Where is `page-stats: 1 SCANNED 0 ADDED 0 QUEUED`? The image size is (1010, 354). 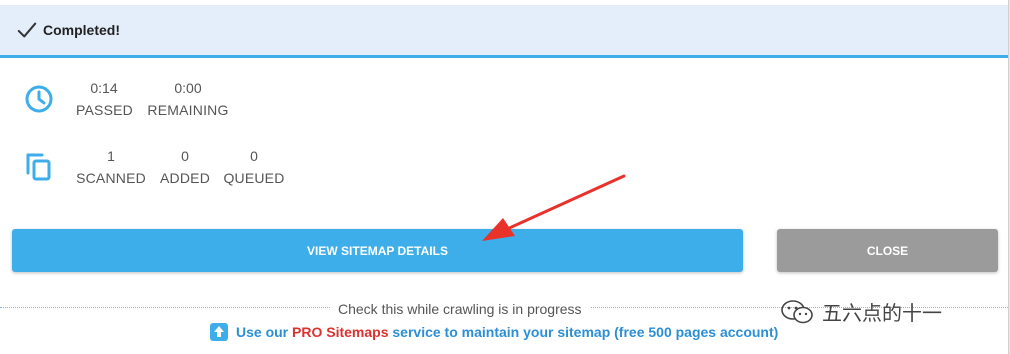 page-stats: 1 SCANNED 0 ADDED 0 QUEUED is located at coordinates (300, 170).